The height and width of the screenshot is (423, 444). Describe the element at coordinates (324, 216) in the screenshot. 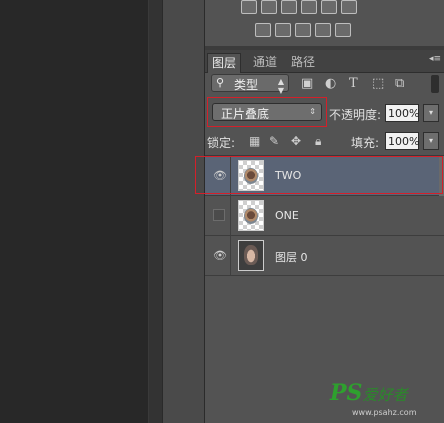

I see `layer-row-one: ONE` at that location.